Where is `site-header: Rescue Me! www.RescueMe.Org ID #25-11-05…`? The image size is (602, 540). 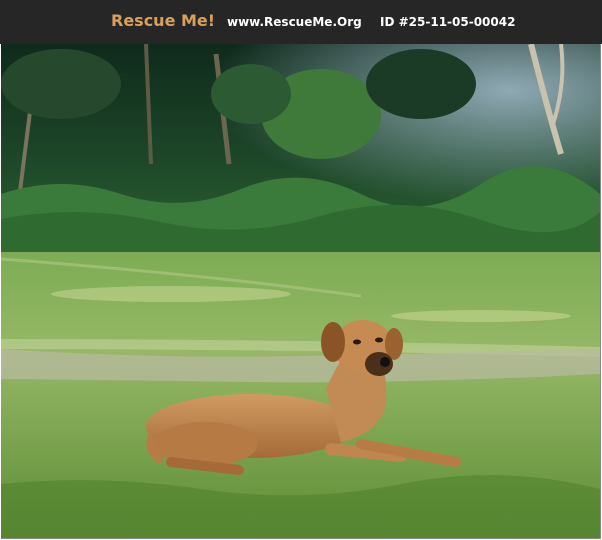 site-header: Rescue Me! www.RescueMe.Org ID #25-11-05… is located at coordinates (301, 22).